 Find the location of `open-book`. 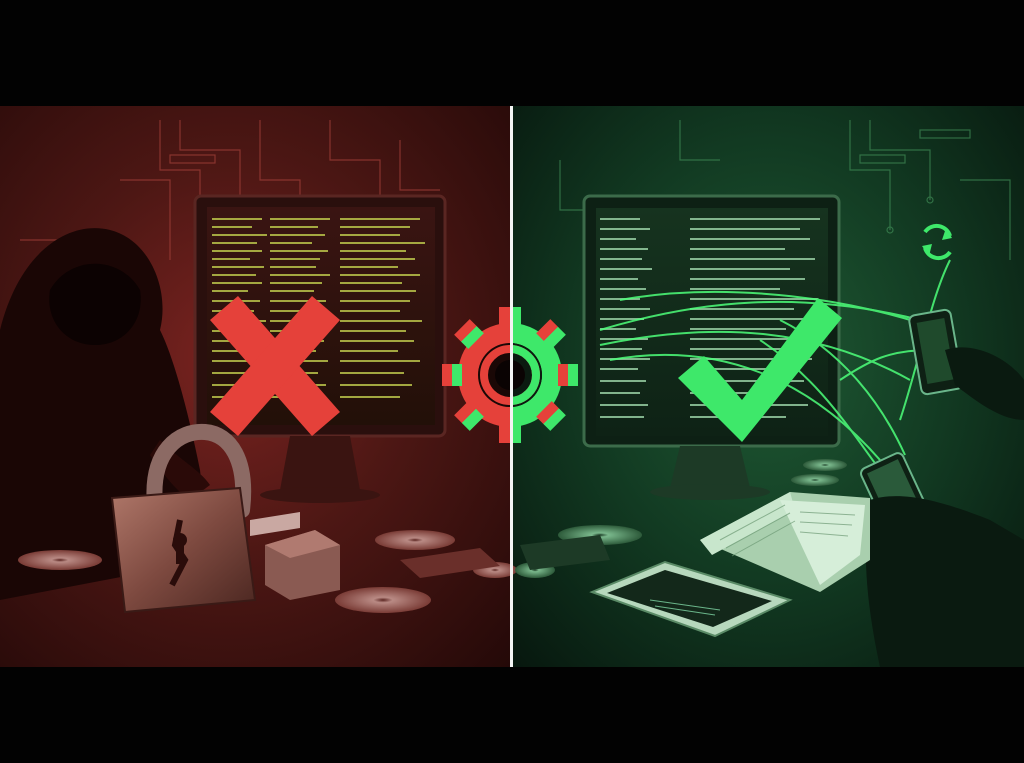

open-book is located at coordinates (785, 542).